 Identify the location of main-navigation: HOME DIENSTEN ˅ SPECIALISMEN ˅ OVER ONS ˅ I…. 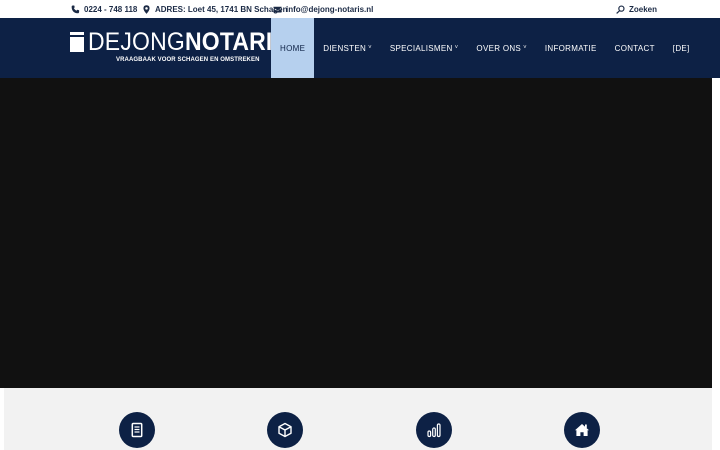
(485, 48).